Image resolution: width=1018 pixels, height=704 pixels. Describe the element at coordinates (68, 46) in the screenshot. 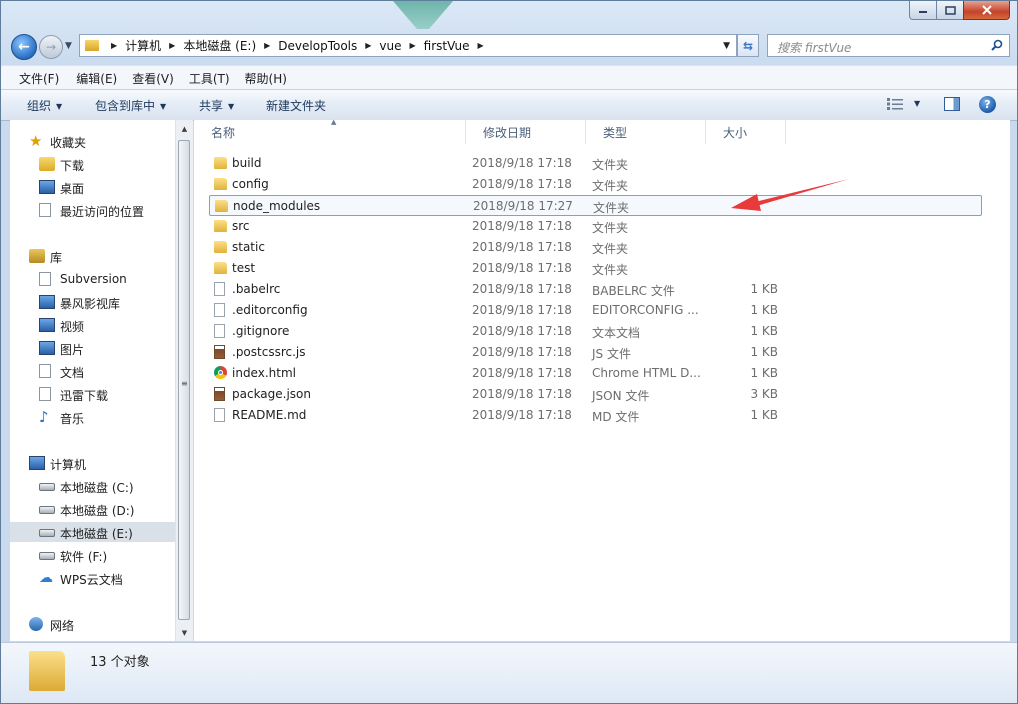

I see `history-dropdown-icon: ▼` at that location.